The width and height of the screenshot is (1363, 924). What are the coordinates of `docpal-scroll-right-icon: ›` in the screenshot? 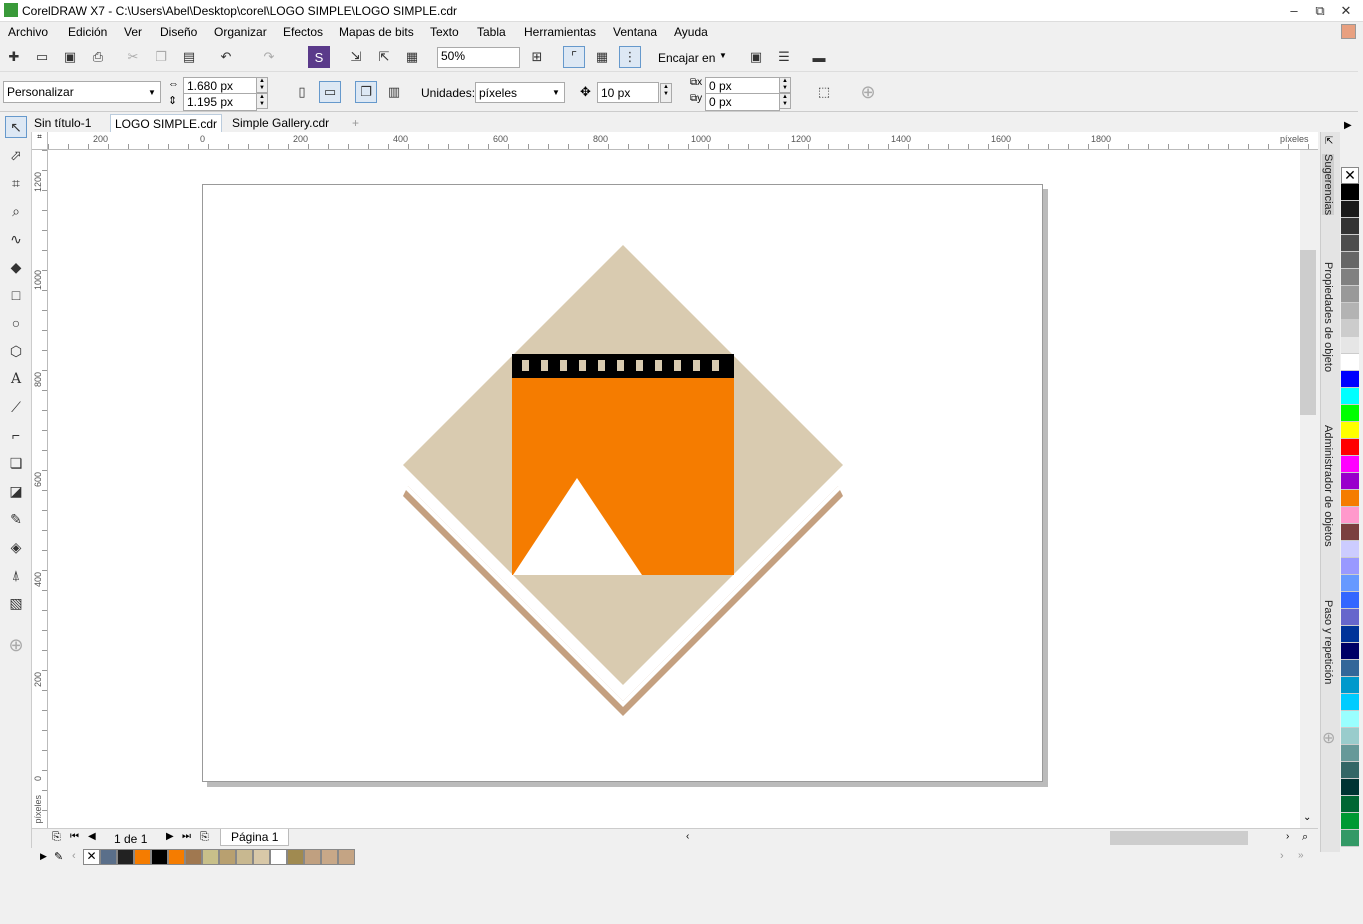 It's located at (1282, 856).